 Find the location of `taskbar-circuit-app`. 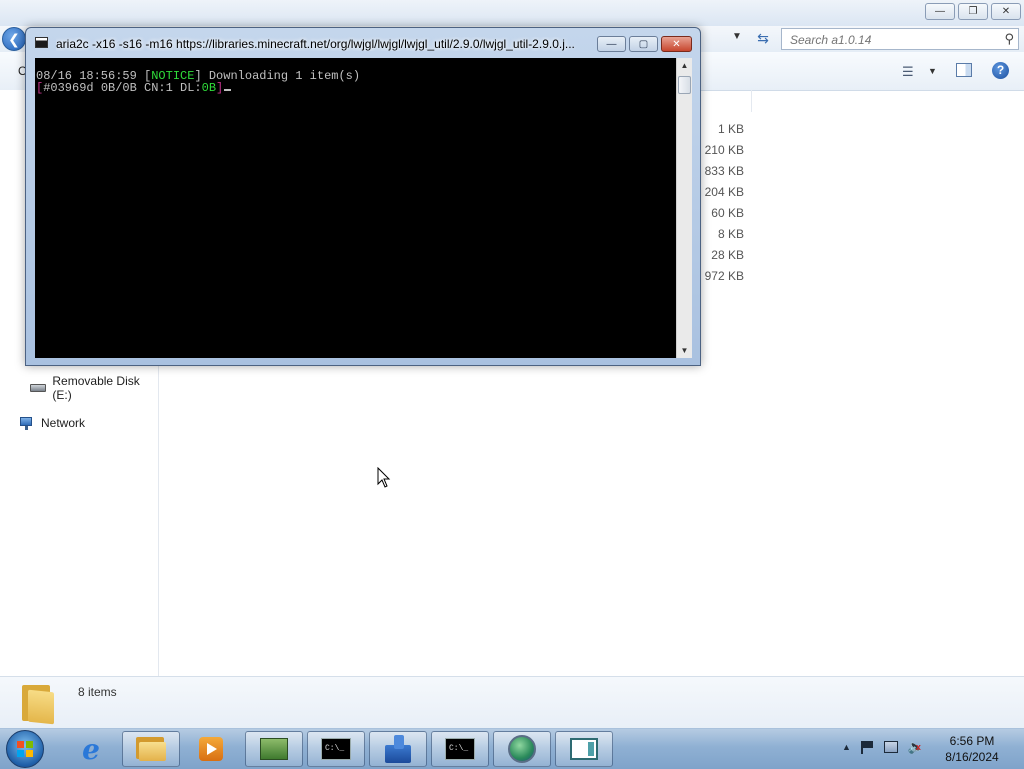

taskbar-circuit-app is located at coordinates (274, 749).